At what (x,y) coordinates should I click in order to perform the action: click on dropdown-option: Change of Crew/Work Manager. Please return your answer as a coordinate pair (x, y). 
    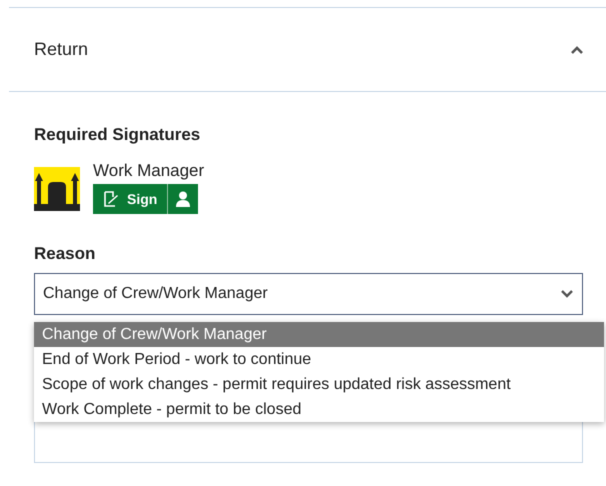
    Looking at the image, I should click on (319, 334).